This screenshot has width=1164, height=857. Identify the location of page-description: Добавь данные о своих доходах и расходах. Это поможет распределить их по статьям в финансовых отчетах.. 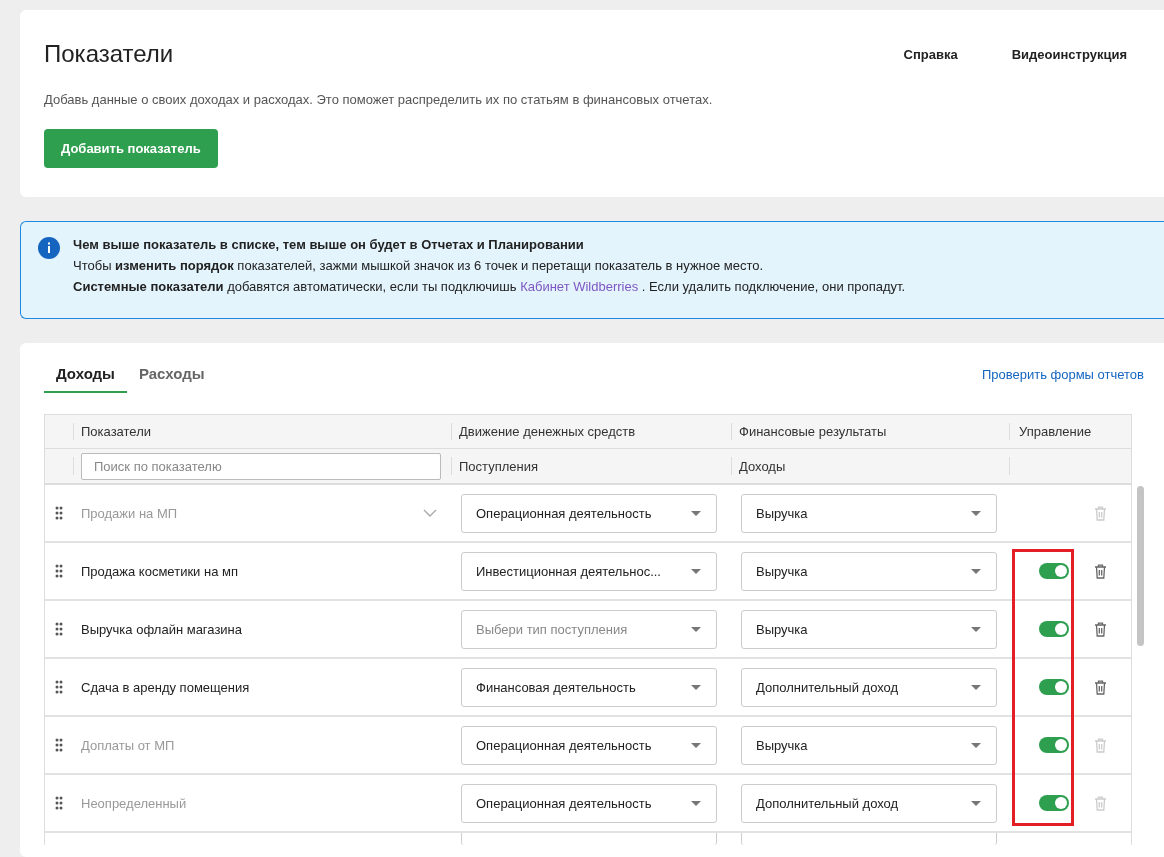
(379, 99).